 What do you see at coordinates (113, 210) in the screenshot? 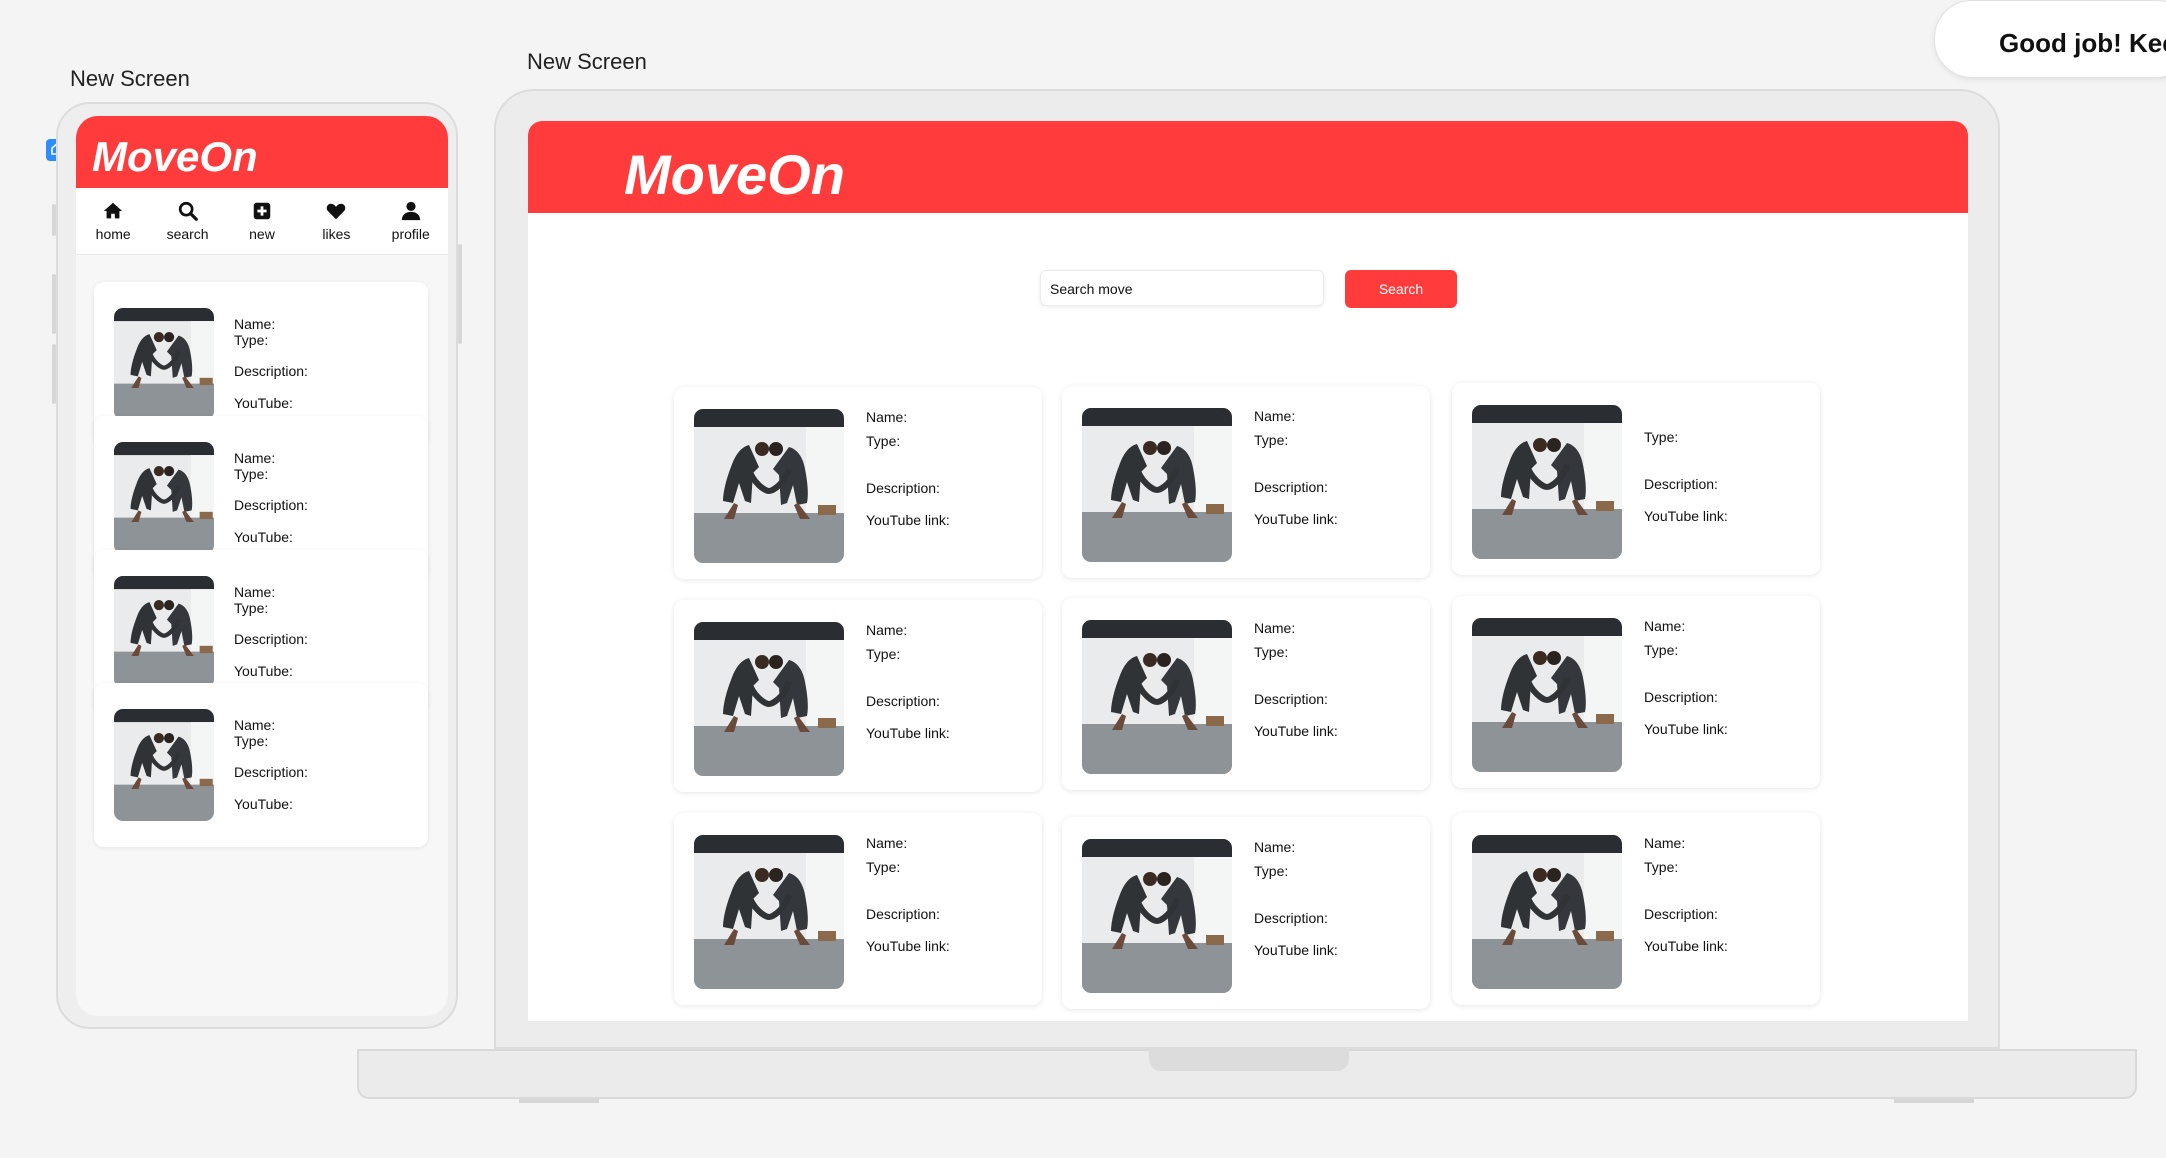
I see `home-icon` at bounding box center [113, 210].